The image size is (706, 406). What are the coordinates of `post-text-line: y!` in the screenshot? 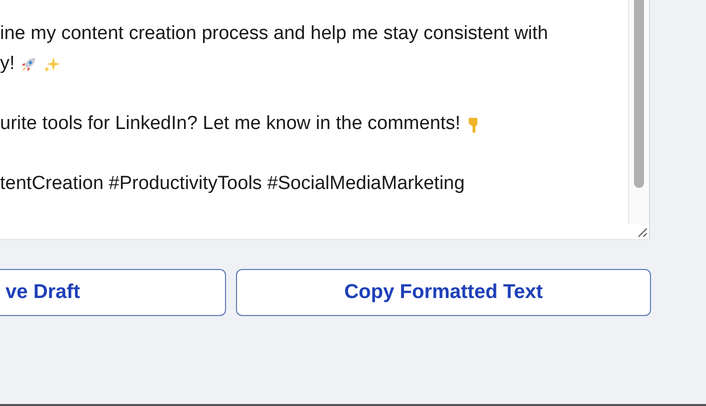 It's located at (7, 64).